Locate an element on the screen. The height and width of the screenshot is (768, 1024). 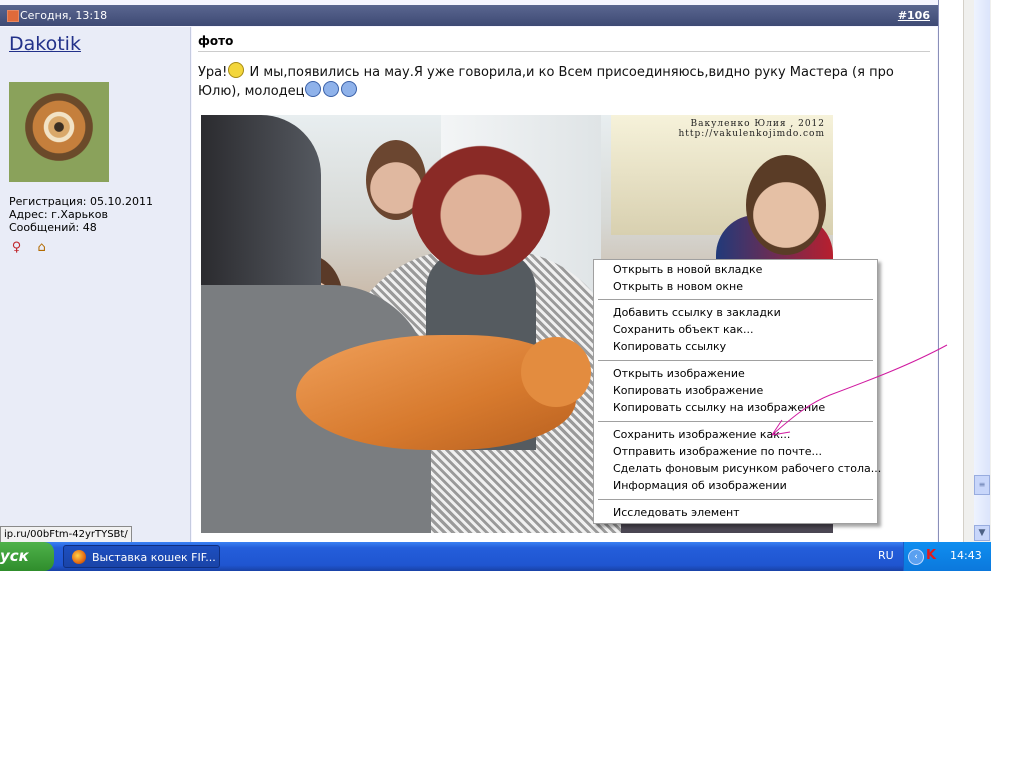
avatar is located at coordinates (59, 132).